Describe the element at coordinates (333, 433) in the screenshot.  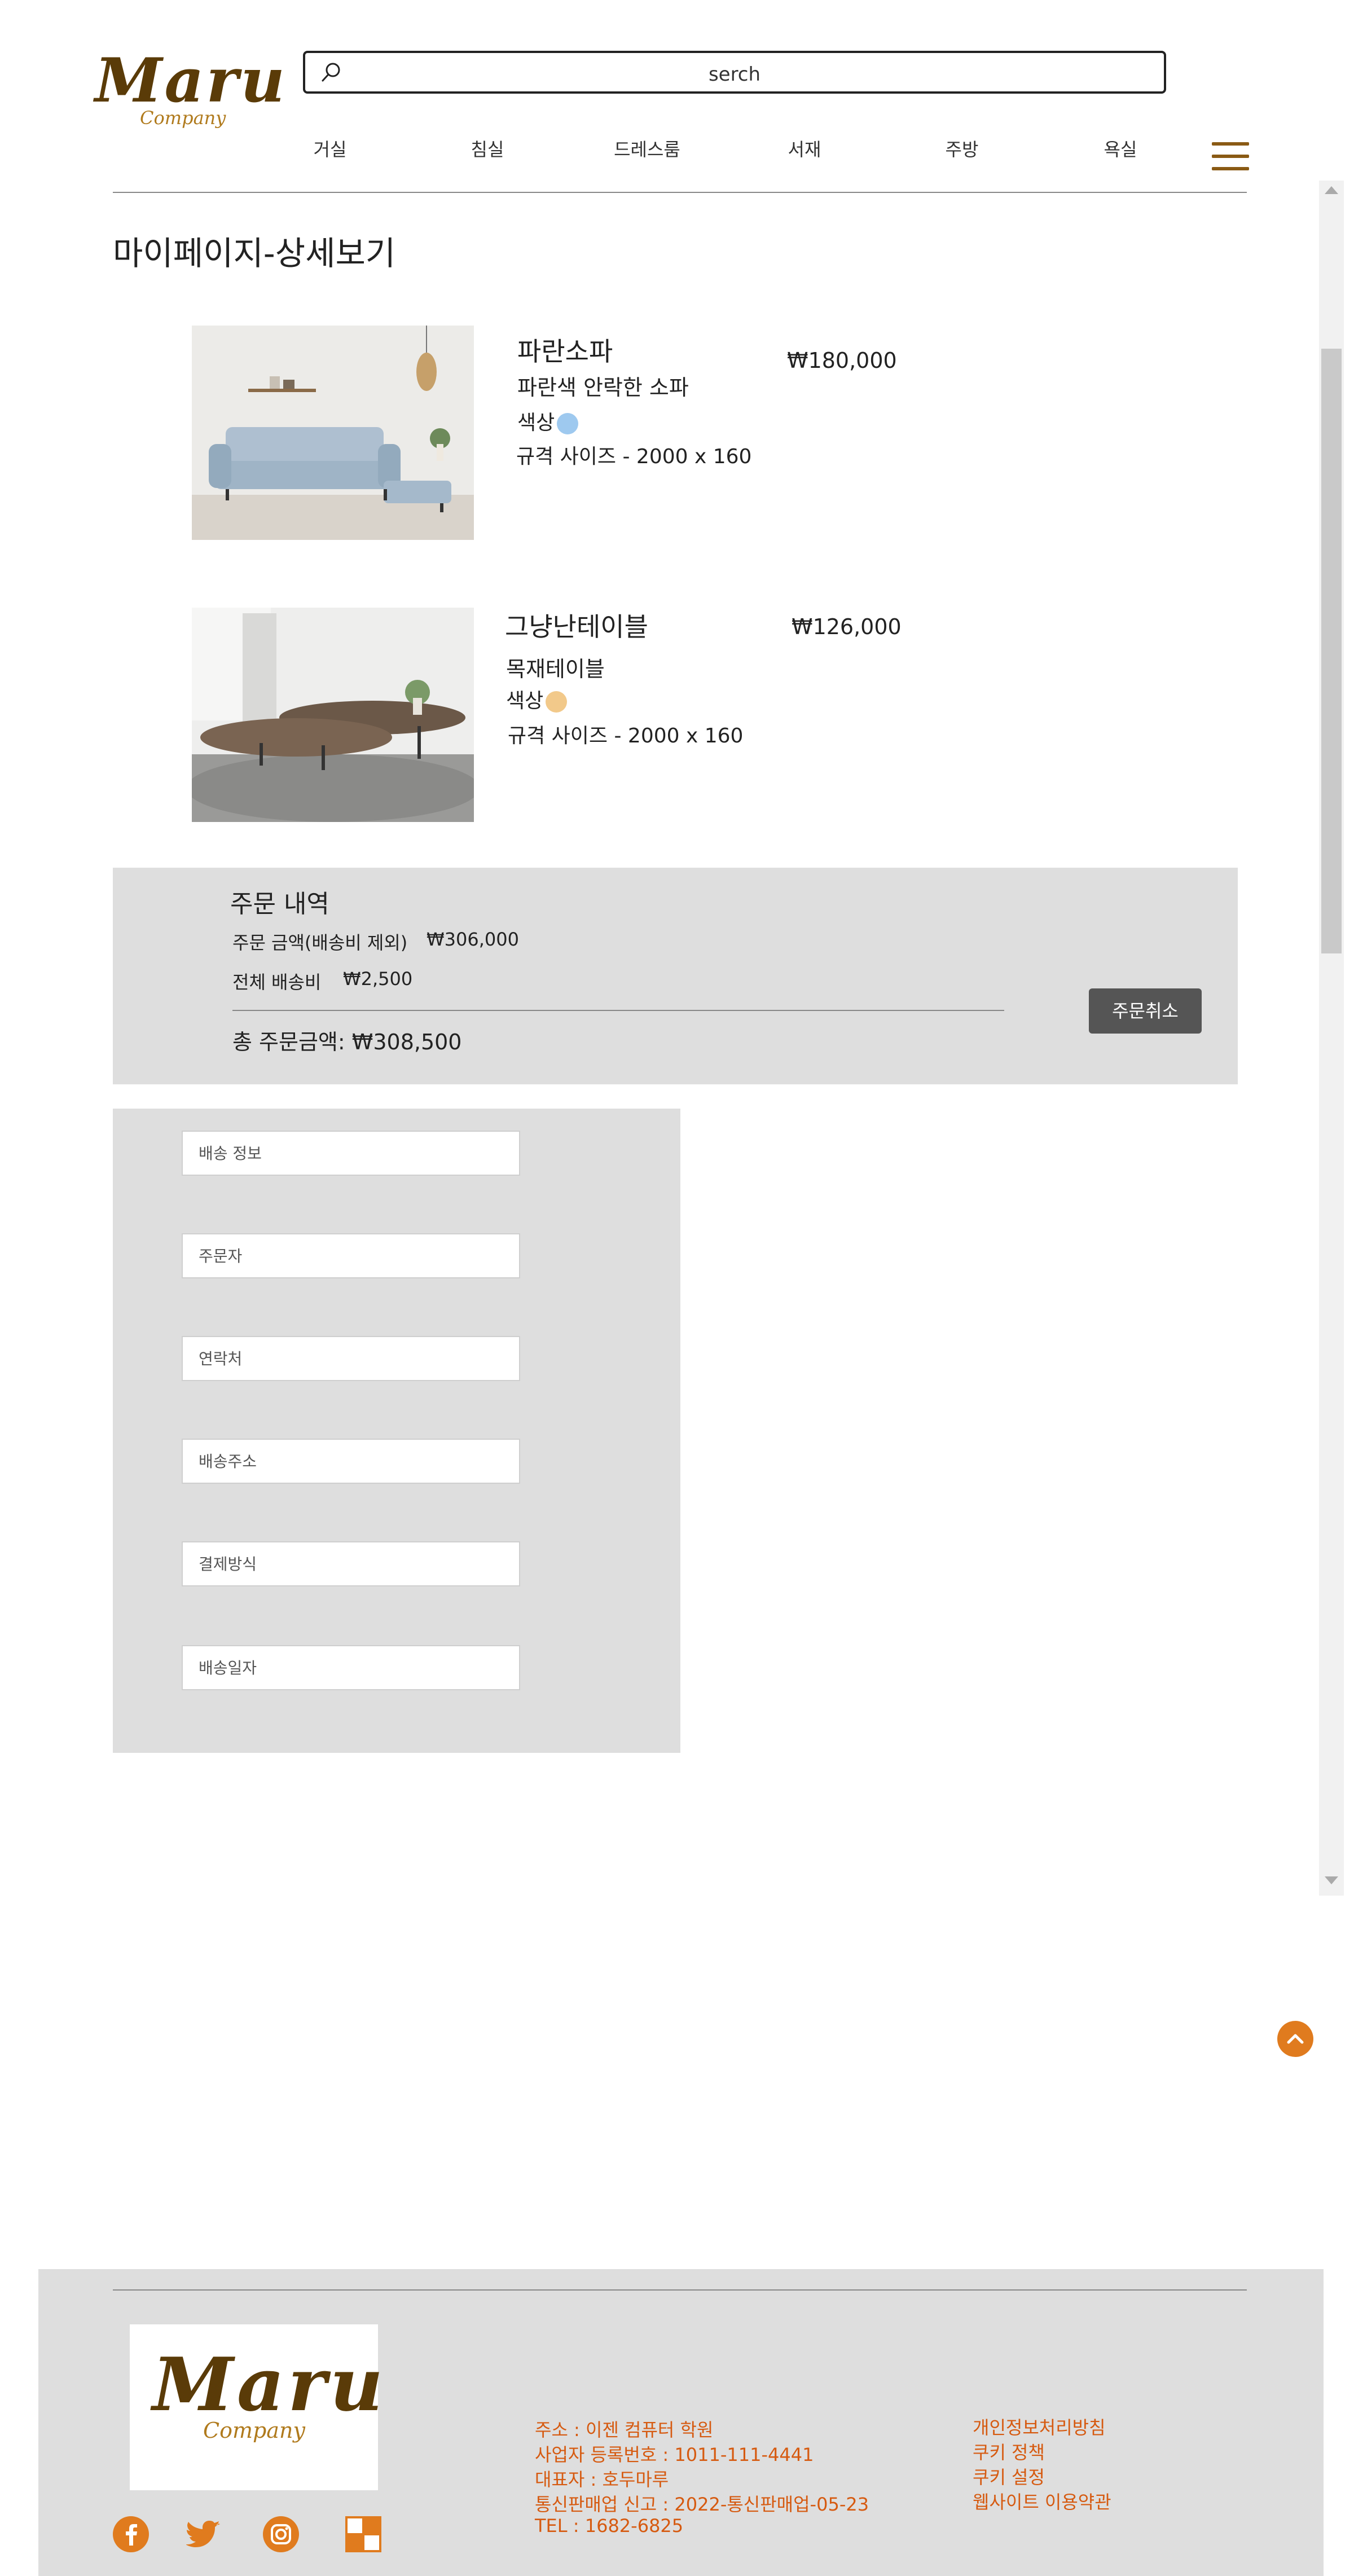
I see `product-image-sofa` at that location.